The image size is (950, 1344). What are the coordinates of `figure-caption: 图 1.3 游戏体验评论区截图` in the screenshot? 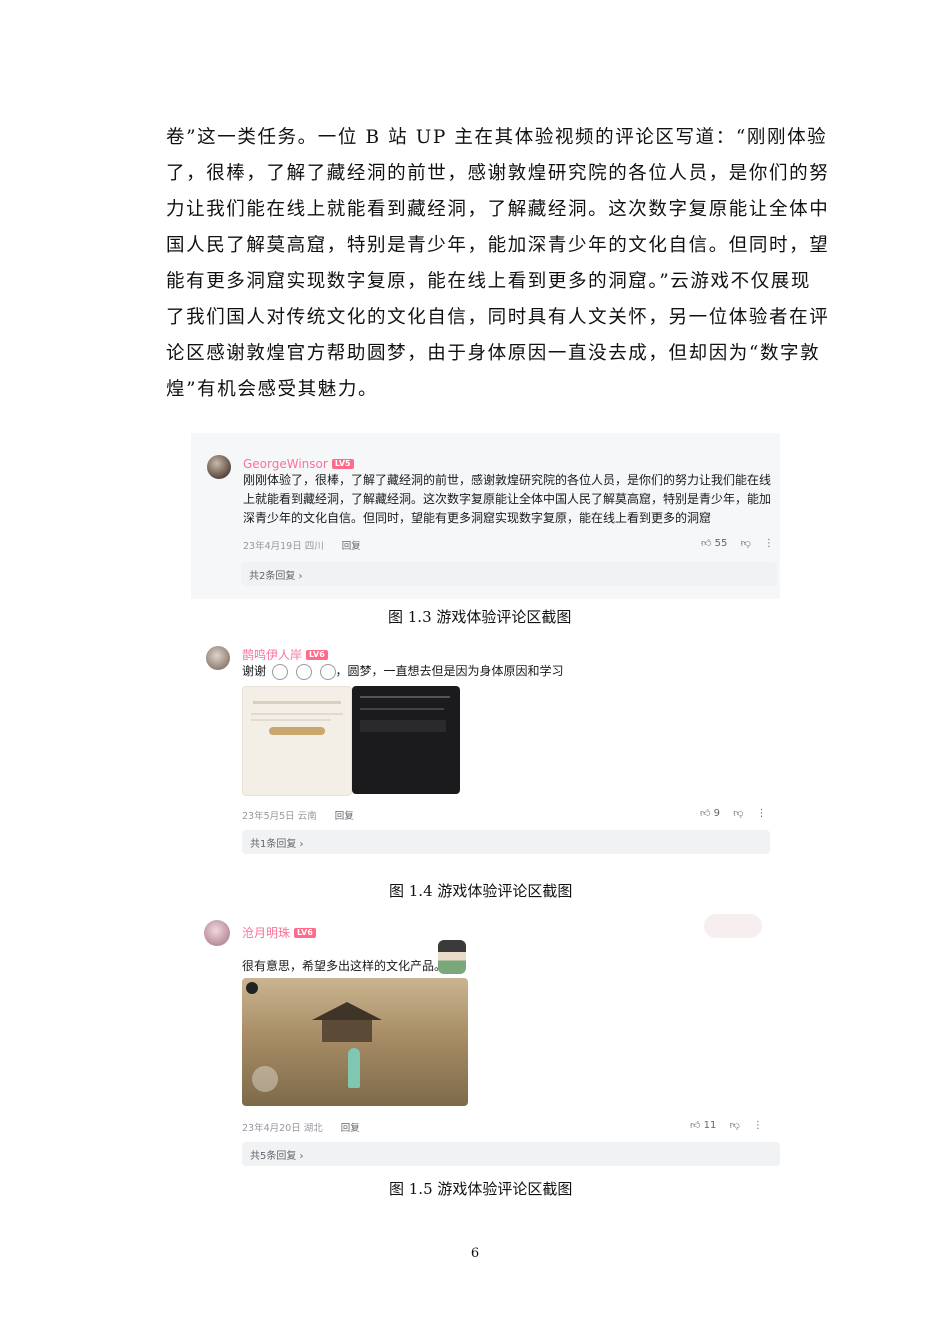 It's located at (480, 617).